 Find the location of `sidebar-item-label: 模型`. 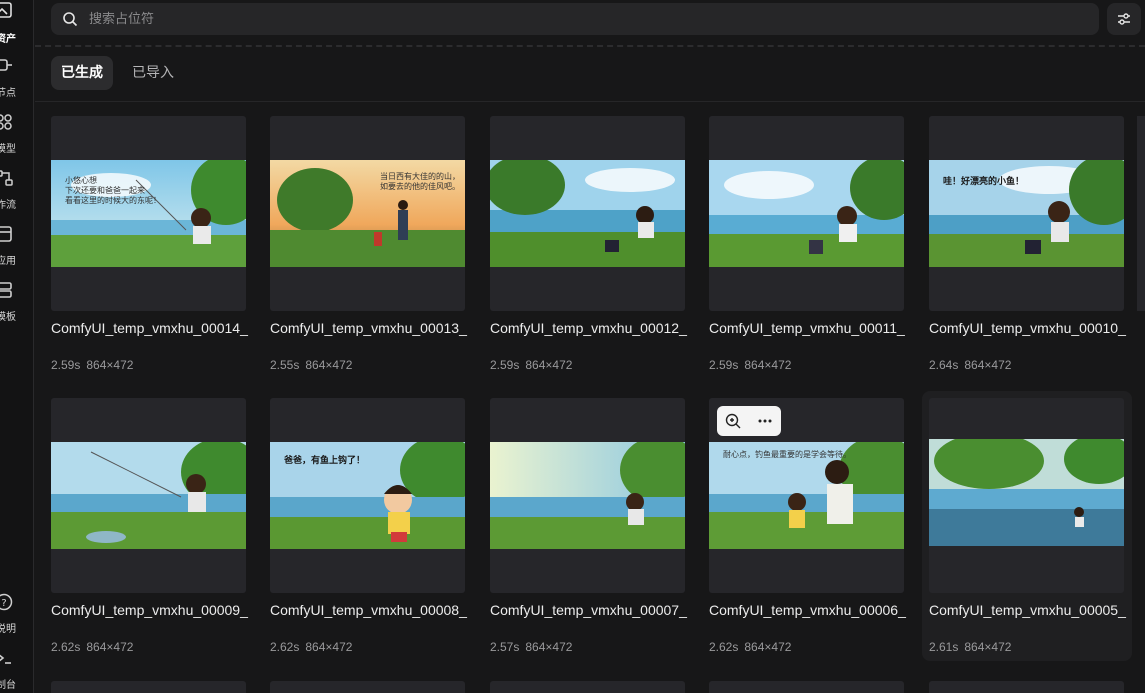

sidebar-item-label: 模型 is located at coordinates (8, 149).